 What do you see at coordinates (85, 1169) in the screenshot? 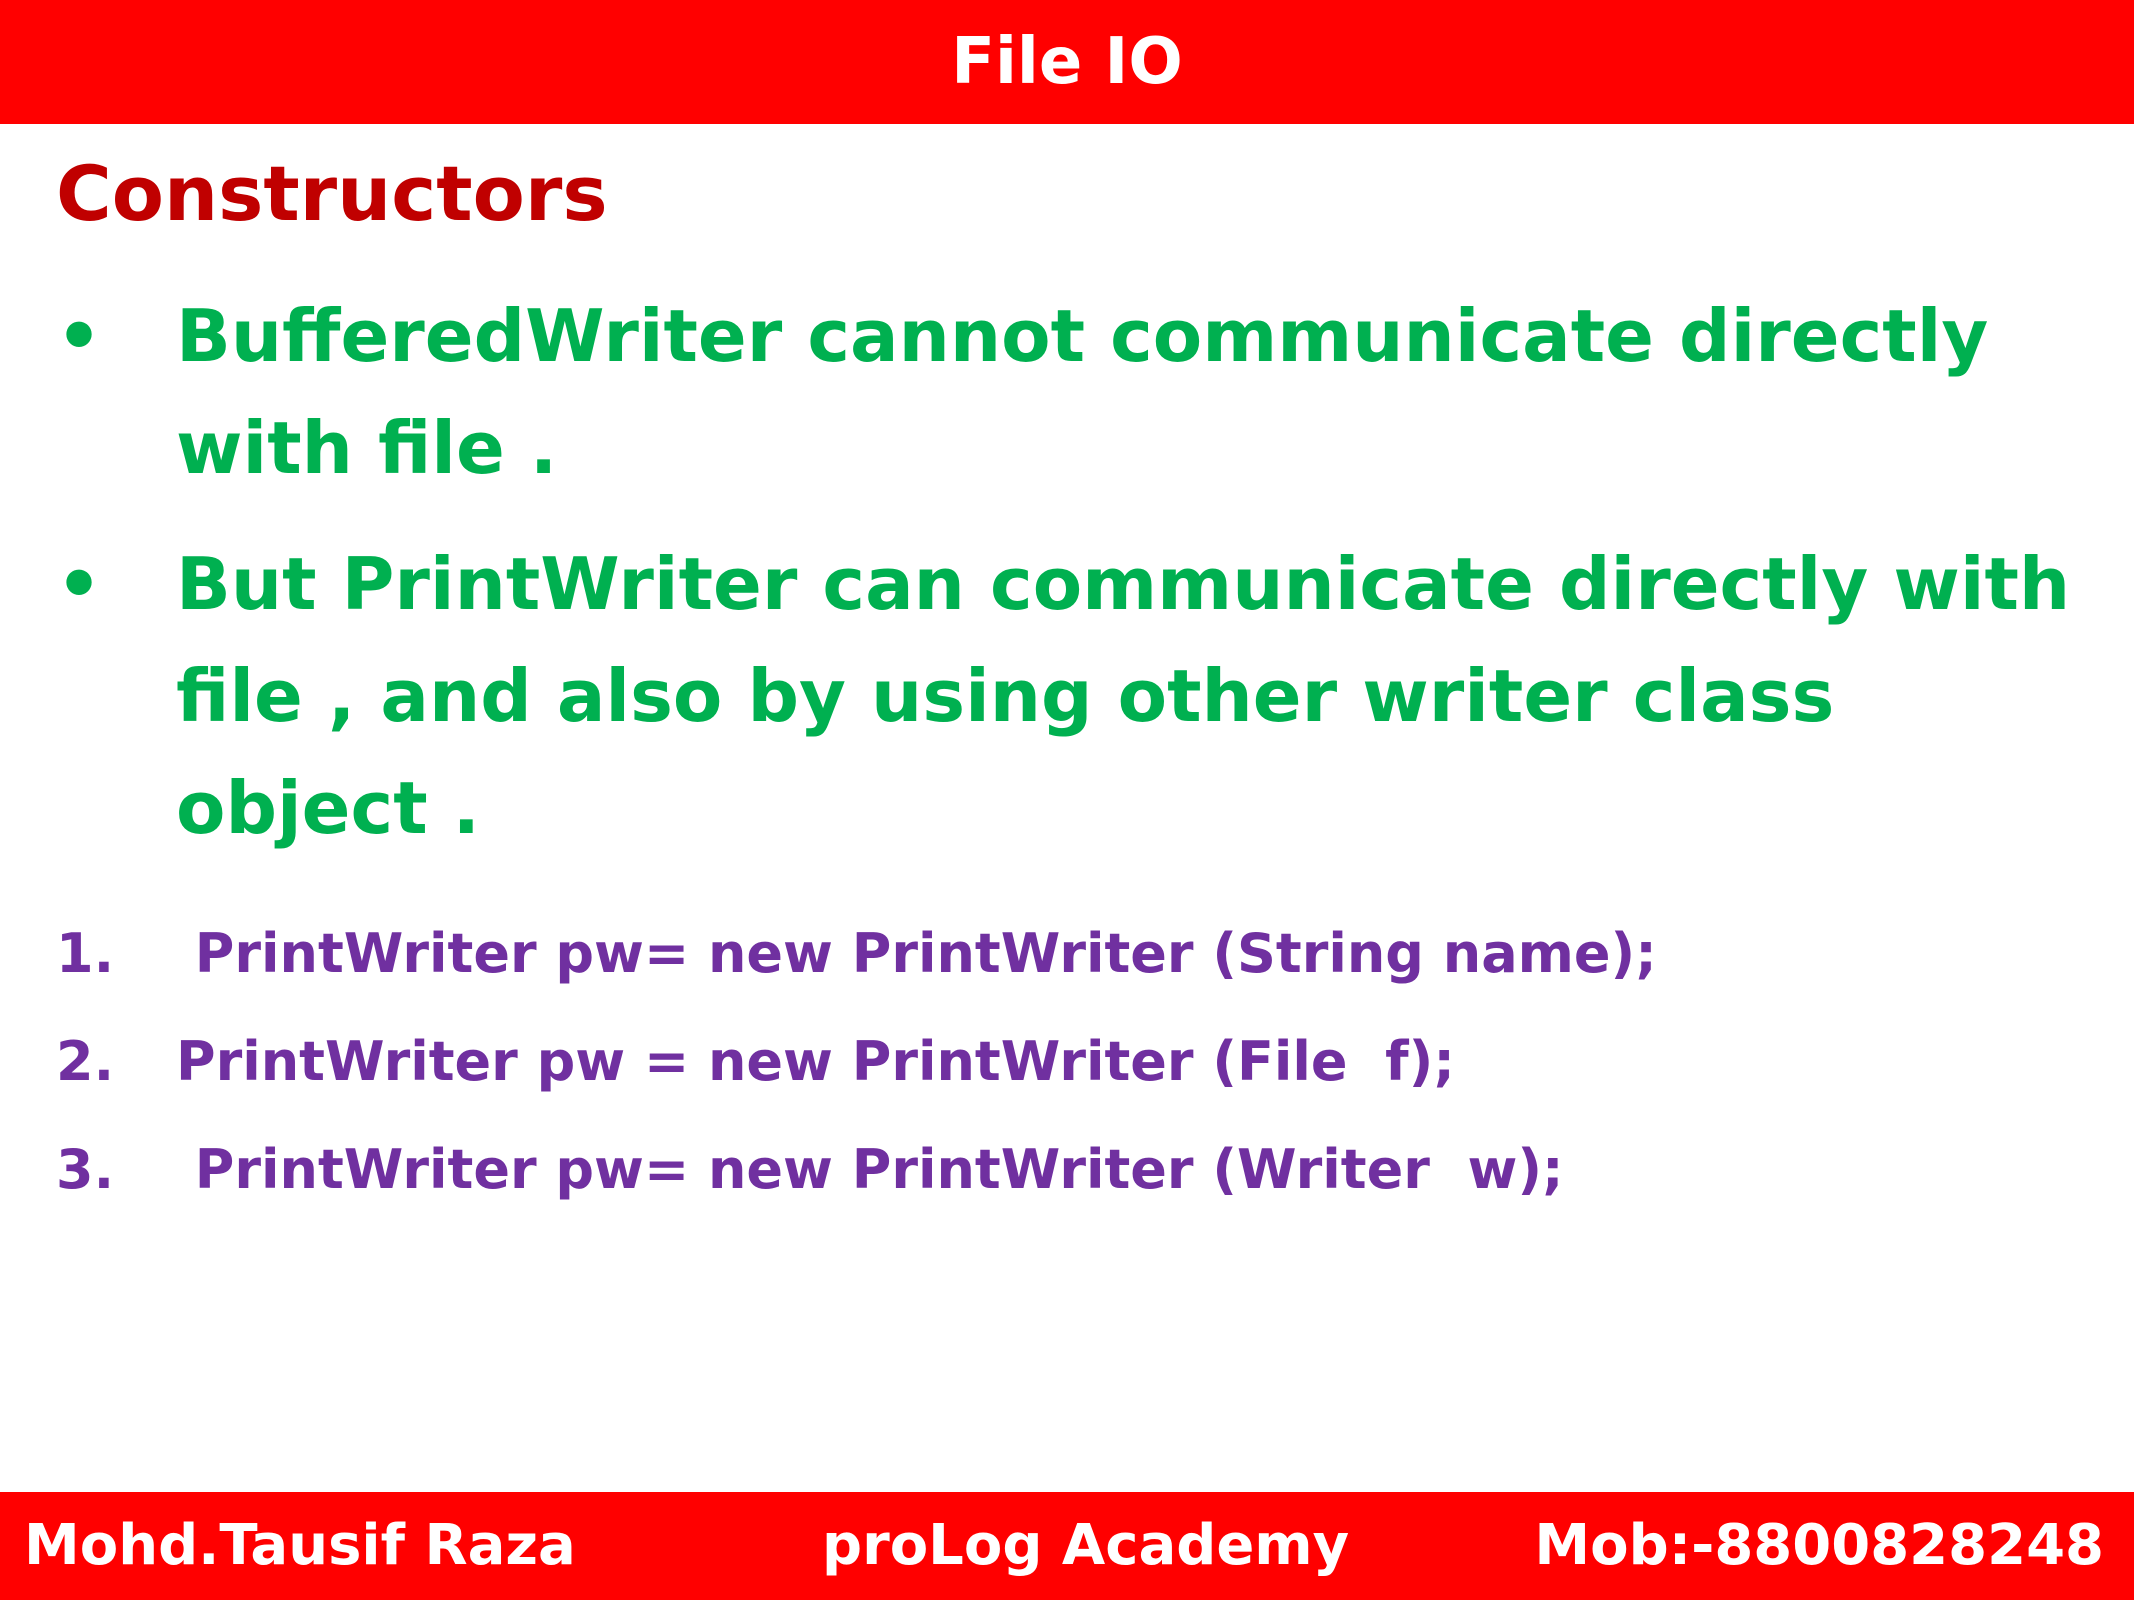
I see `list-number: 3.` at bounding box center [85, 1169].